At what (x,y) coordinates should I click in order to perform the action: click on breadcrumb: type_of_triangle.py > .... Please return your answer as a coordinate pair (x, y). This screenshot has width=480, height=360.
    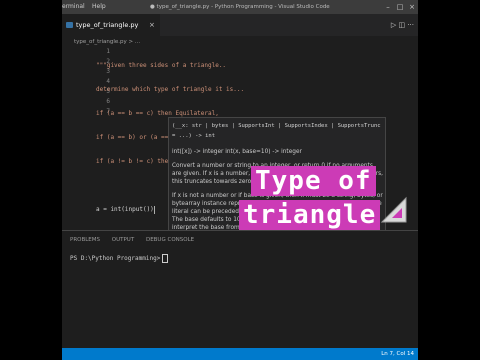
    Looking at the image, I should click on (107, 42).